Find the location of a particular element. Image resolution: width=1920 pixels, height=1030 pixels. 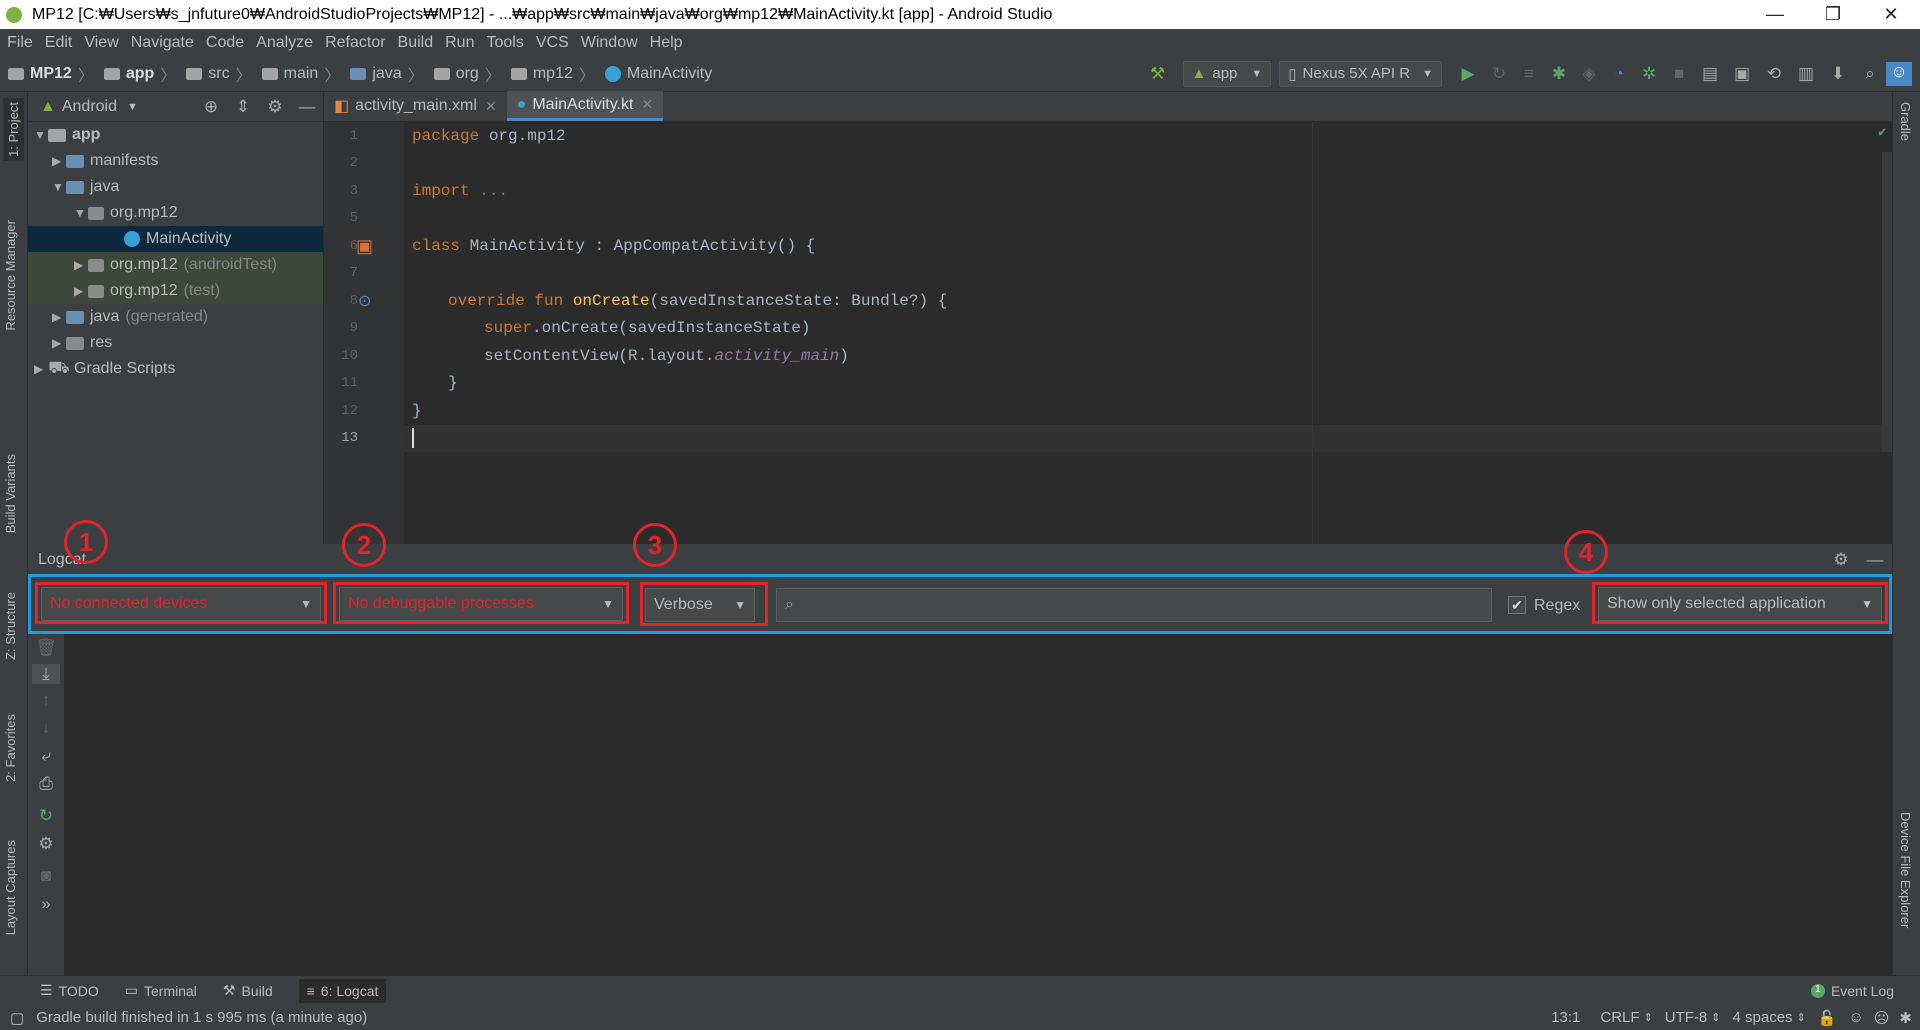

tree-item-manifests: ▶ manifests is located at coordinates (175, 161).